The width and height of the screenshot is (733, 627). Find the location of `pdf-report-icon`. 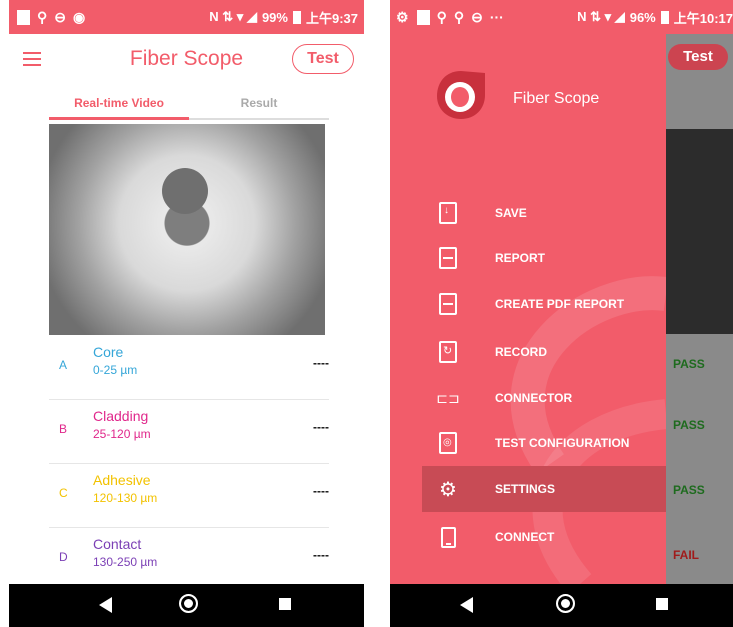

pdf-report-icon is located at coordinates (448, 304).